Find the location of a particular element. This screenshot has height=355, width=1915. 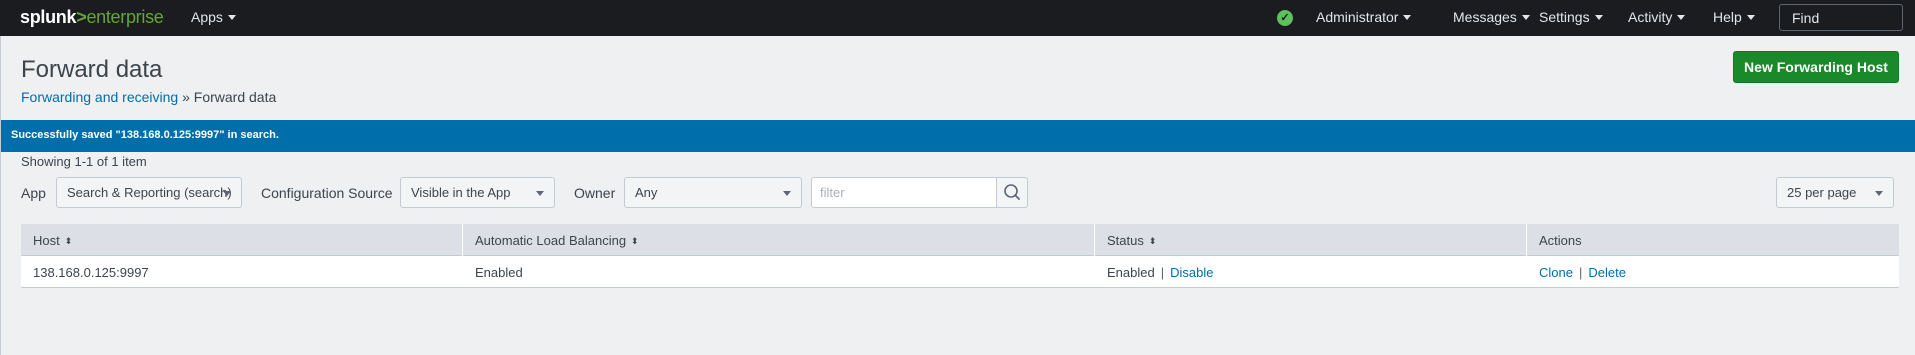

administrator-menu-label: Administrator is located at coordinates (1357, 17).